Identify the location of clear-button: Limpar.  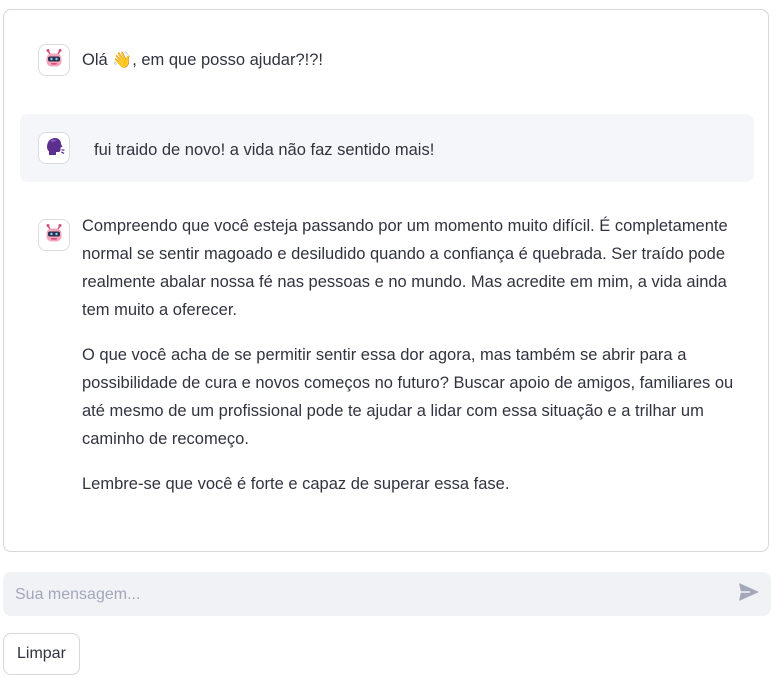
(41, 654).